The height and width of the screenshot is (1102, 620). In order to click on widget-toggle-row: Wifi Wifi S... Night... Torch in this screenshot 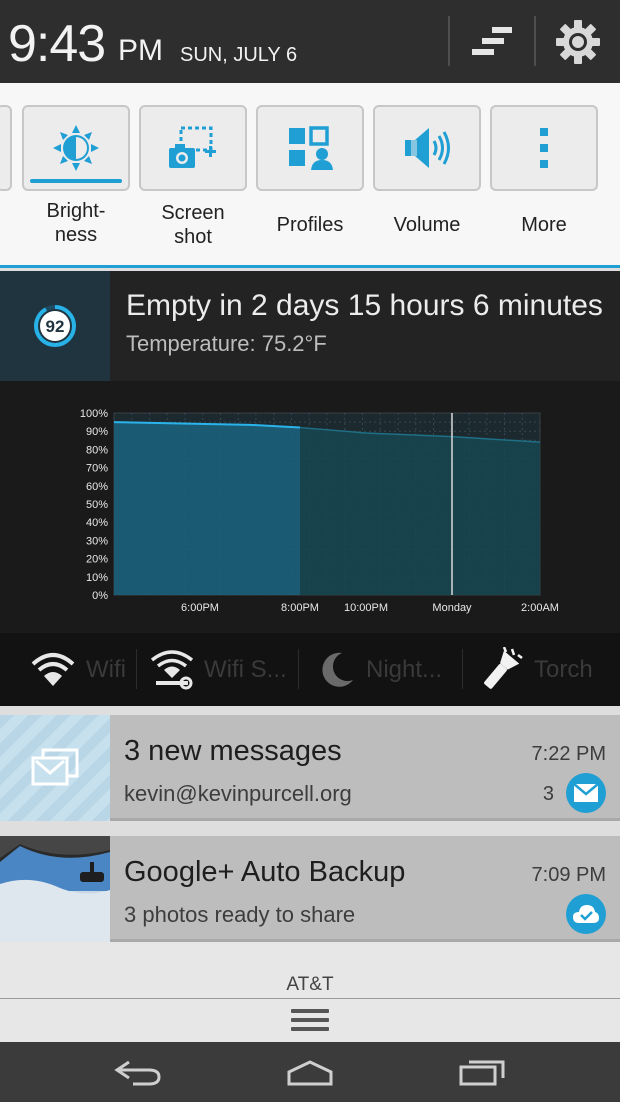, I will do `click(310, 669)`.